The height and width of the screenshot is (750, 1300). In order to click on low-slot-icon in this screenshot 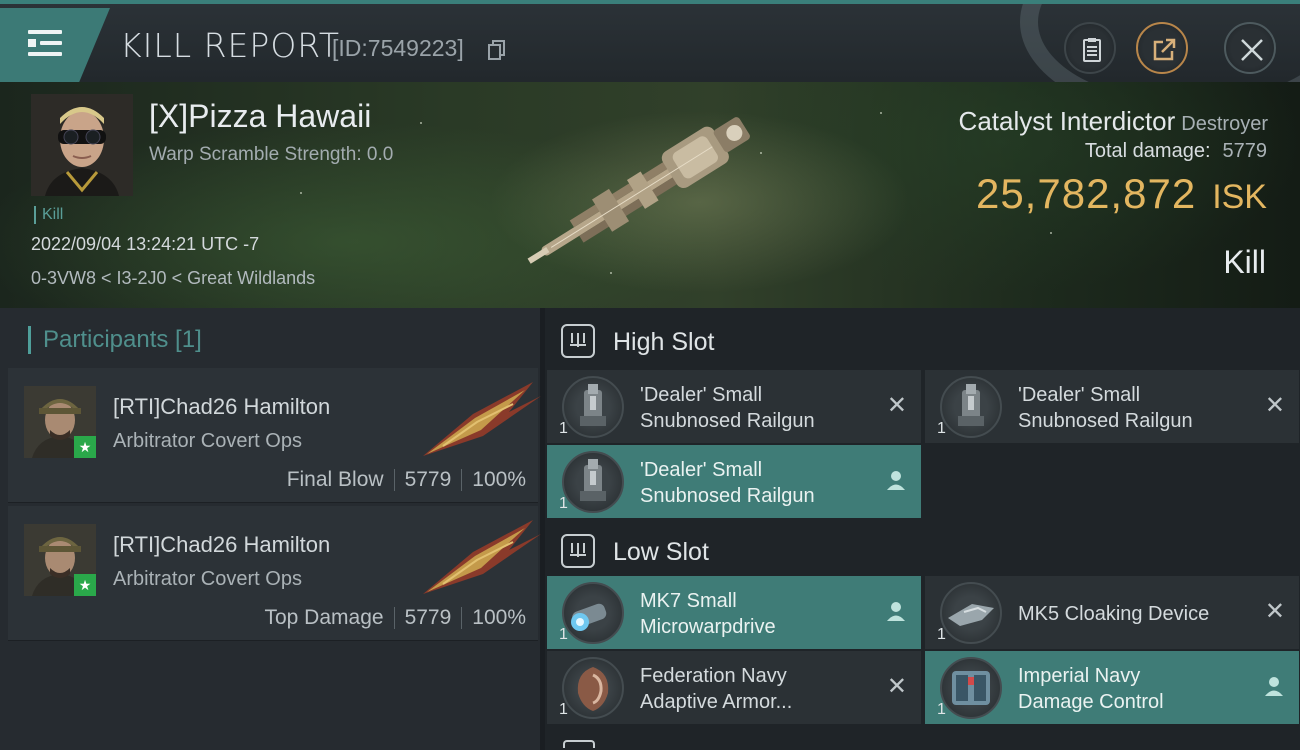, I will do `click(578, 551)`.